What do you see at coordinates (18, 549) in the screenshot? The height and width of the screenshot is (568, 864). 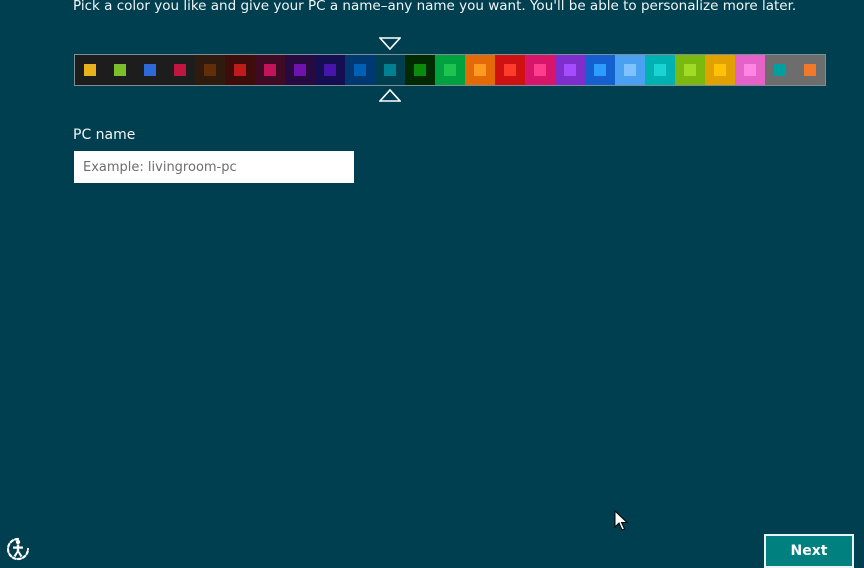 I see `ease-of-access-icon` at bounding box center [18, 549].